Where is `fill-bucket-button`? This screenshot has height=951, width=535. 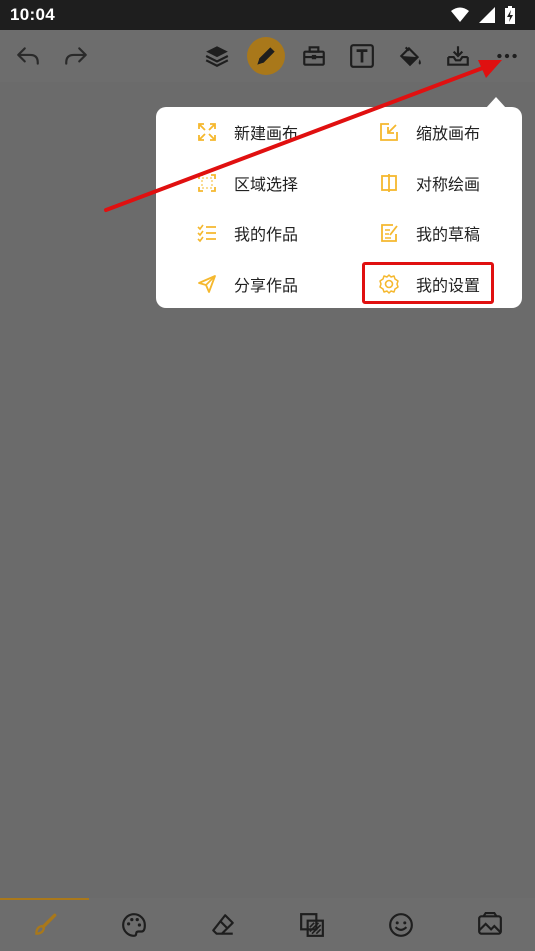
fill-bucket-button is located at coordinates (410, 56).